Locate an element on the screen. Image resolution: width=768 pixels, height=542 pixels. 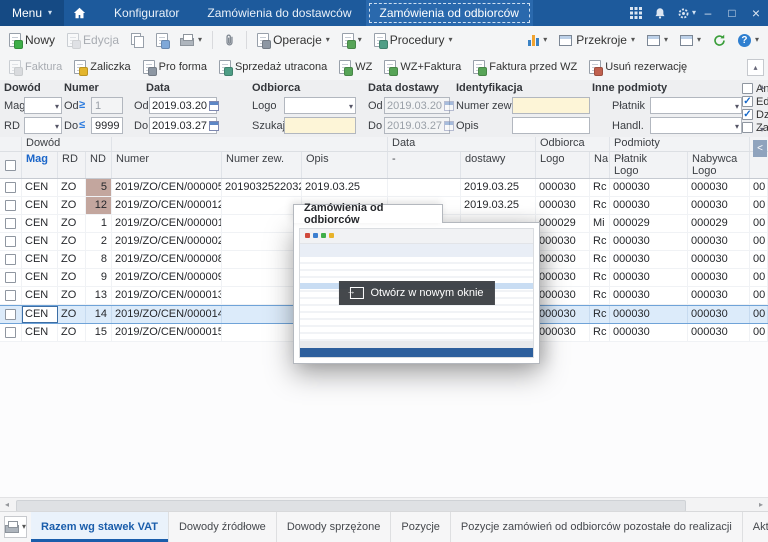
dostawy-do-value: 2019.03.27 is located at coordinates (415, 125).